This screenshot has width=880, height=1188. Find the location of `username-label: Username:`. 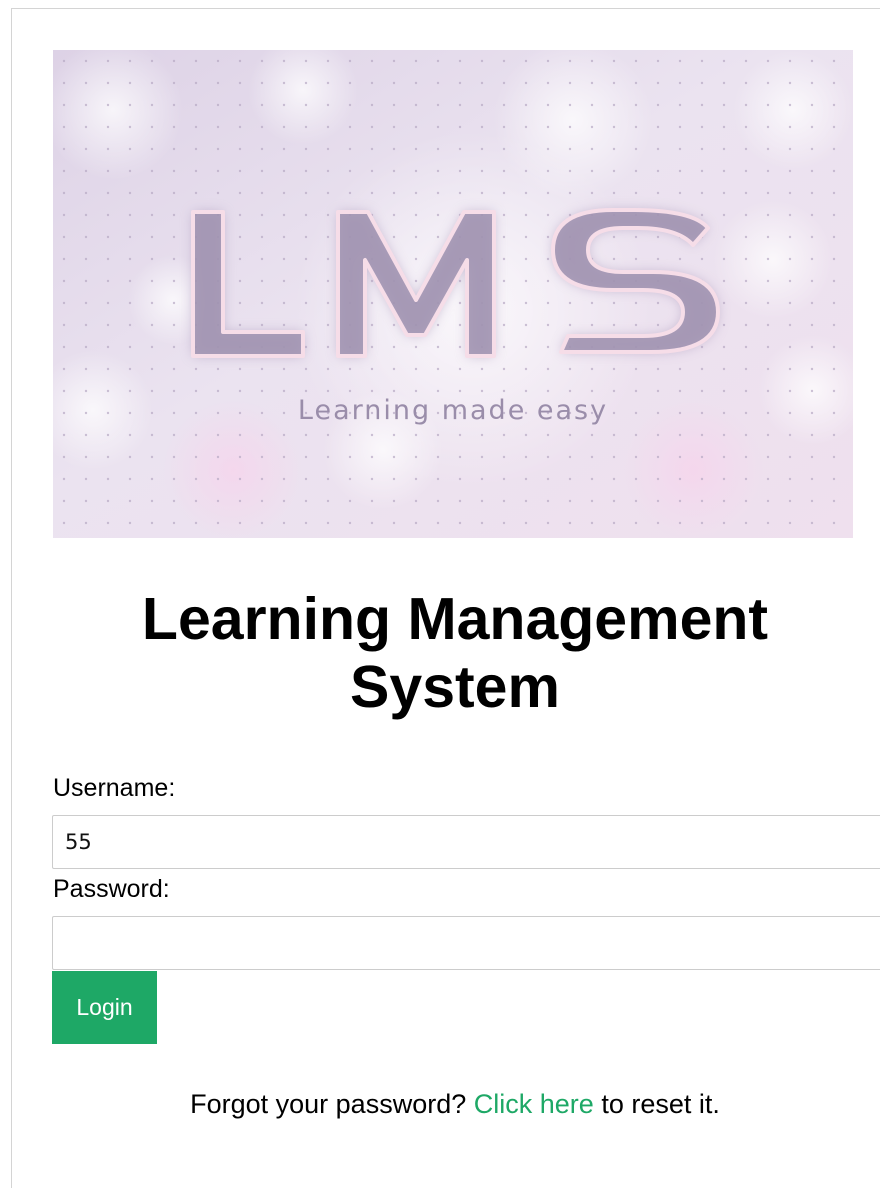

username-label: Username: is located at coordinates (114, 788).